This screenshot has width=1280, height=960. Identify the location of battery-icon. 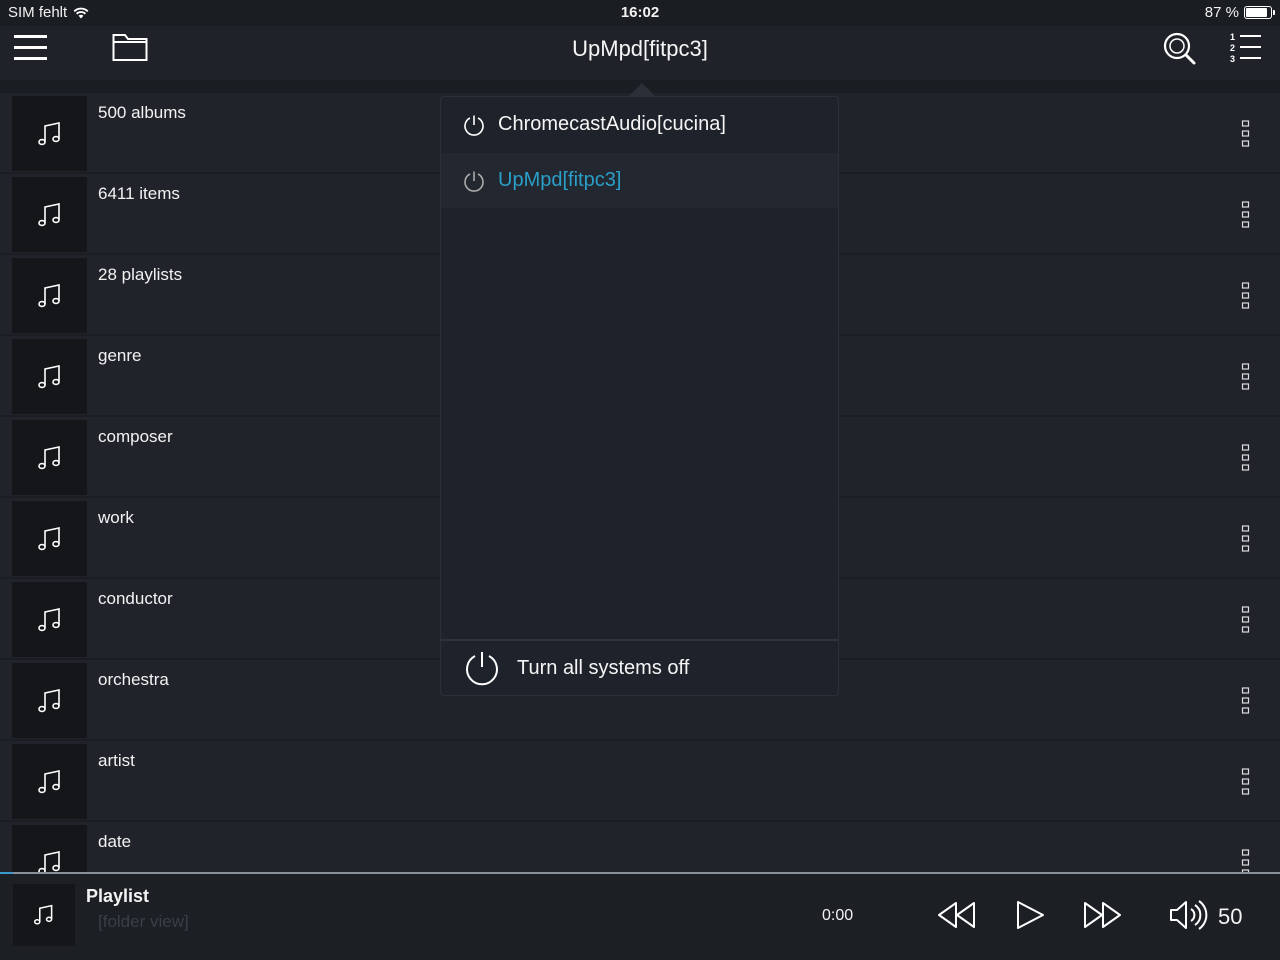
(1259, 12).